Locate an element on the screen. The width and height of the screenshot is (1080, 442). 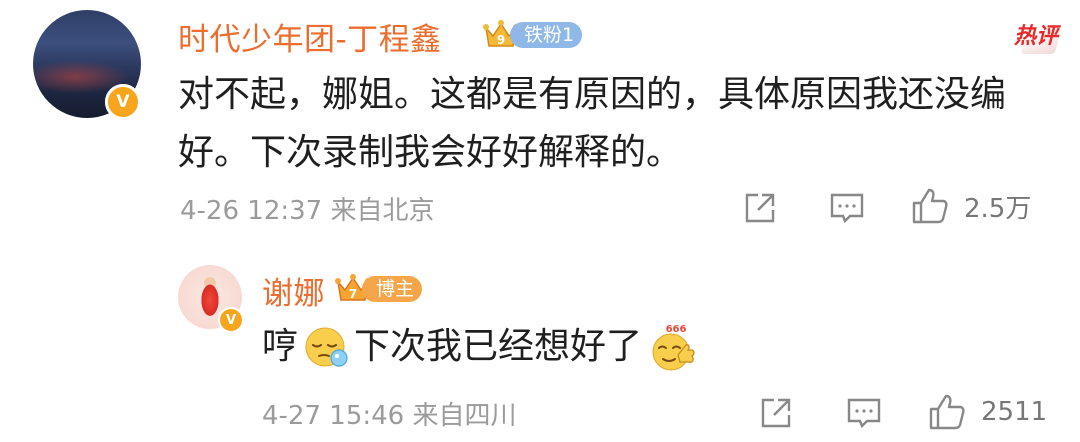
comment-meta: 4-26 12:37 来自北京 is located at coordinates (307, 208).